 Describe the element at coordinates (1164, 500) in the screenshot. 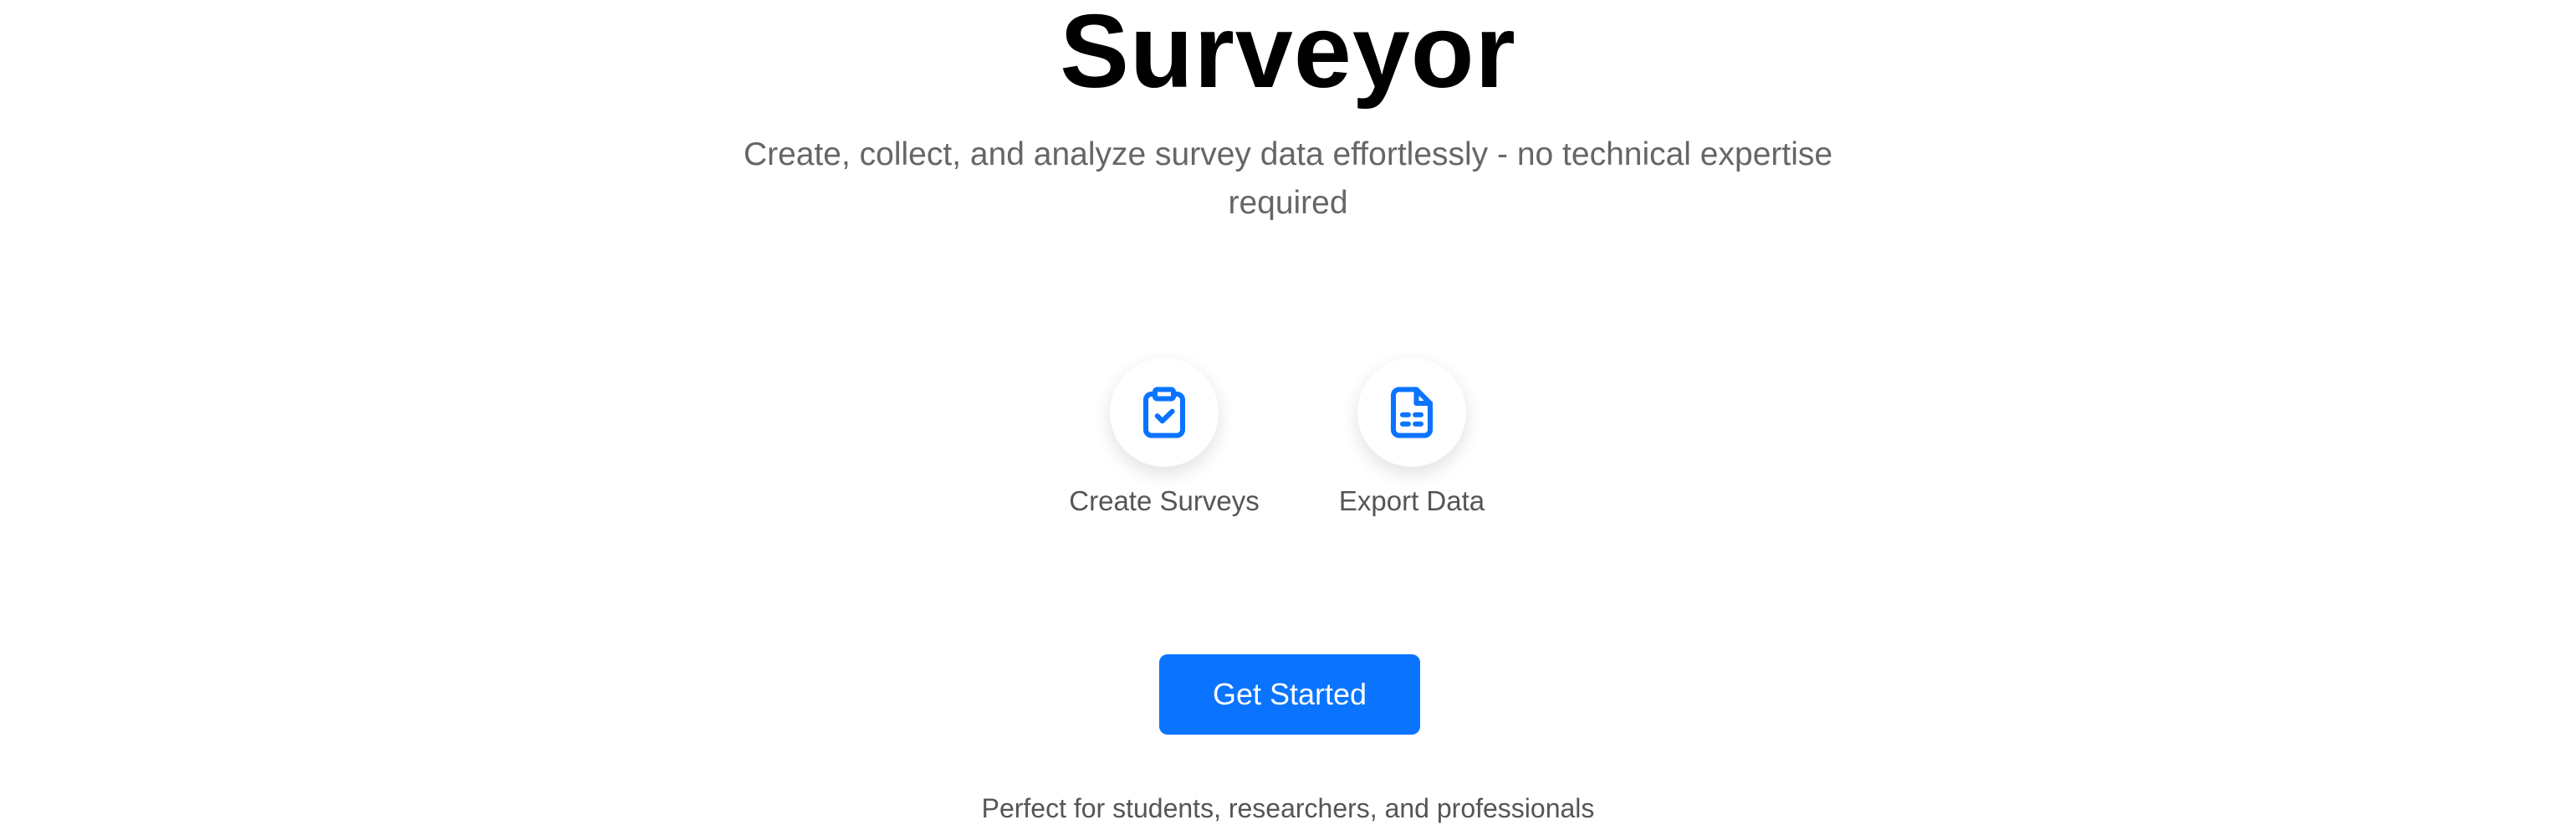

I see `feature-label: Create Surveys` at that location.